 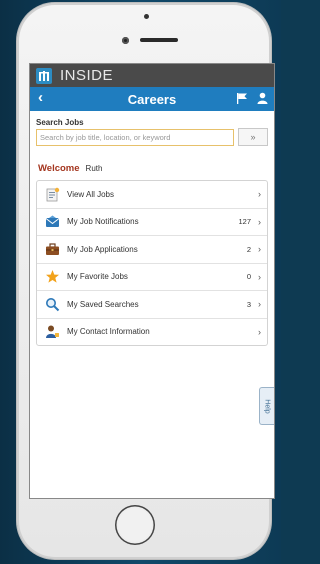 What do you see at coordinates (152, 222) in the screenshot?
I see `menu-item-job-notifications: My Job Notifications 127 ›` at bounding box center [152, 222].